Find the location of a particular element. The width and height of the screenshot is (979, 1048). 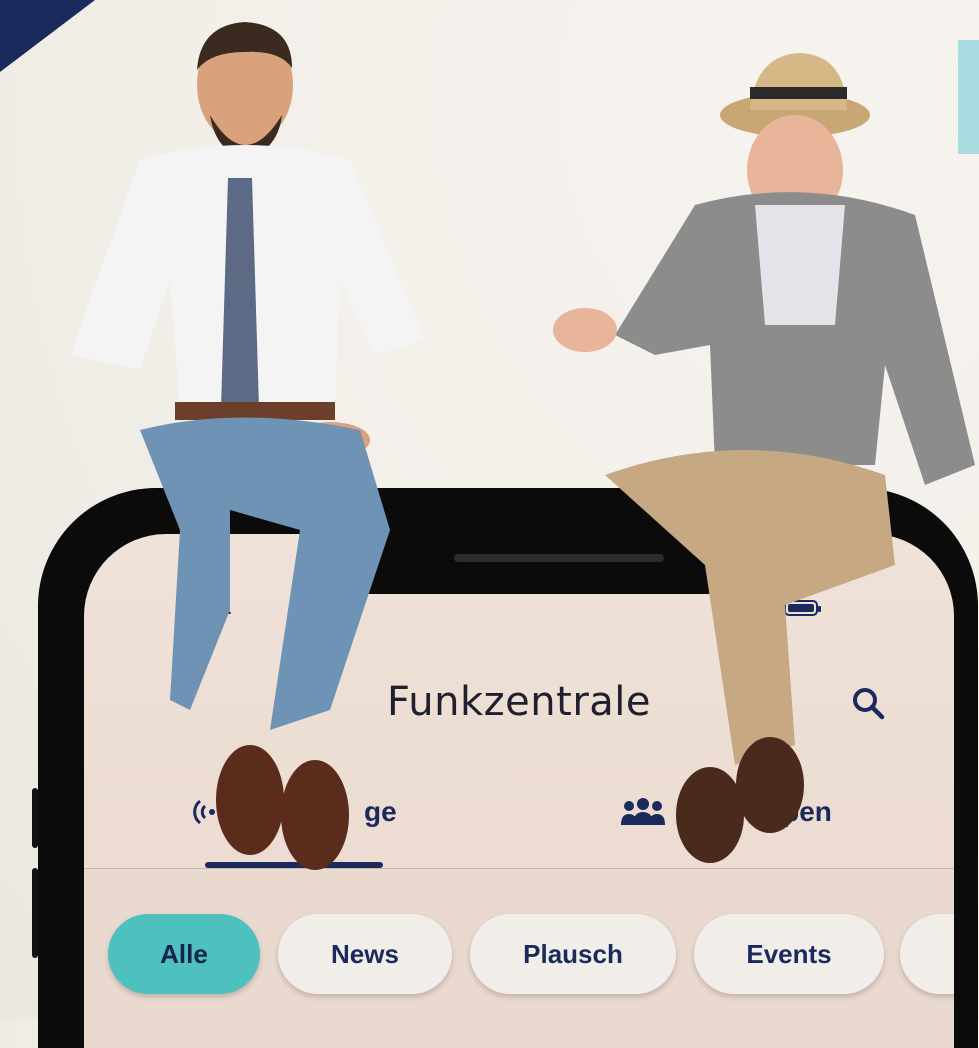

chip-label: Alle is located at coordinates (184, 953).